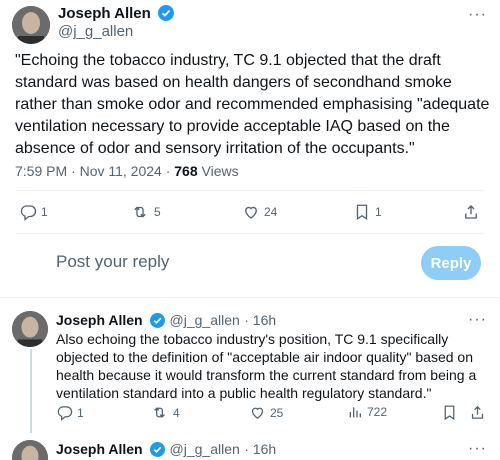 This screenshot has width=500, height=460. I want to click on author-handle: @j_g_allen, so click(95, 31).